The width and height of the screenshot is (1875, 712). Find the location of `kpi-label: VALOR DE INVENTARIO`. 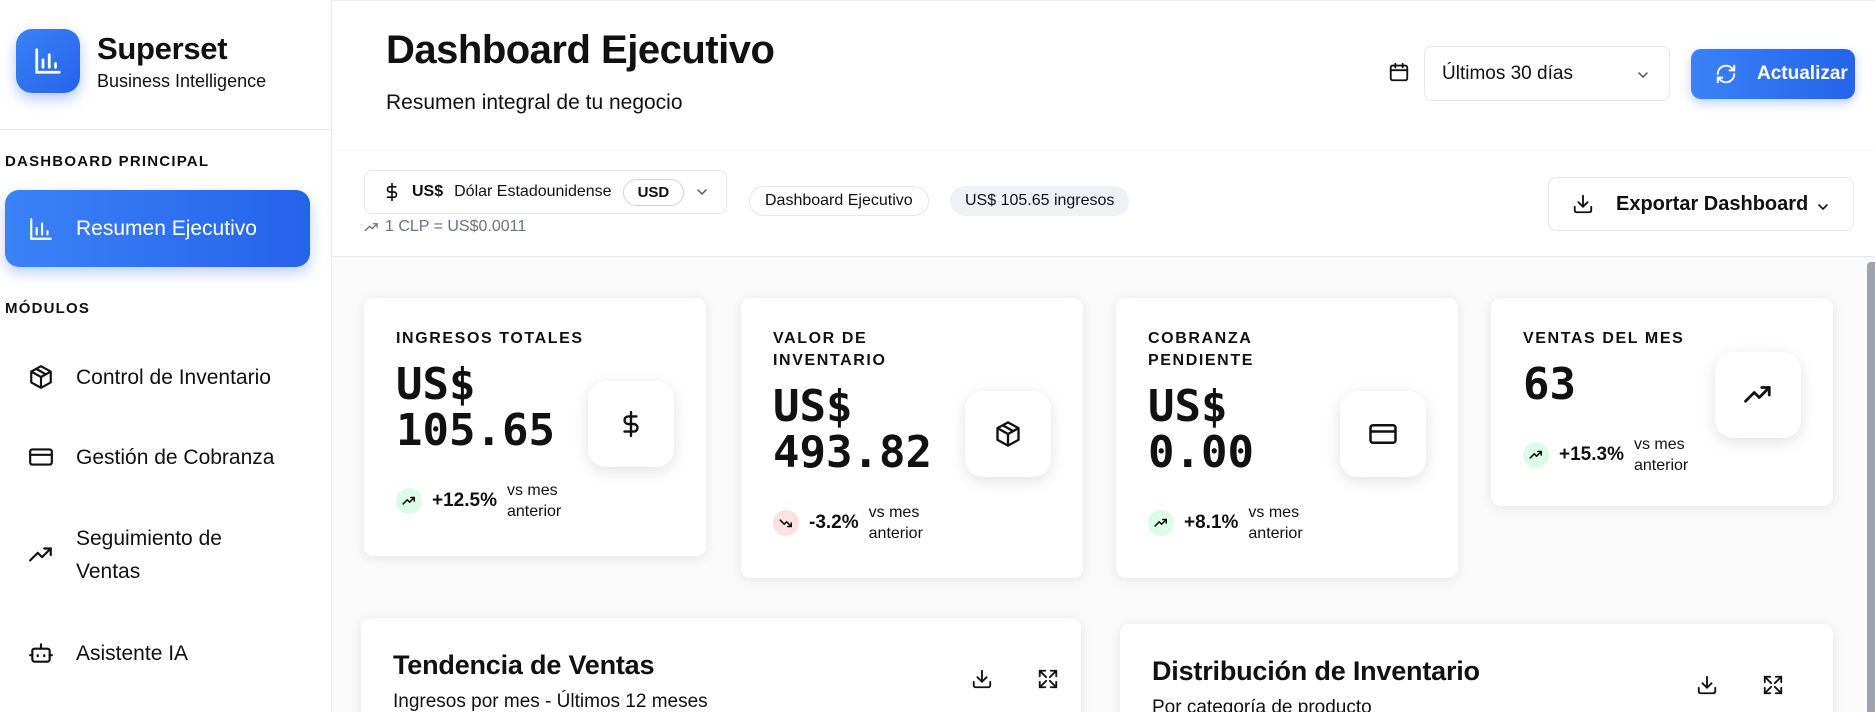

kpi-label: VALOR DE INVENTARIO is located at coordinates (830, 349).